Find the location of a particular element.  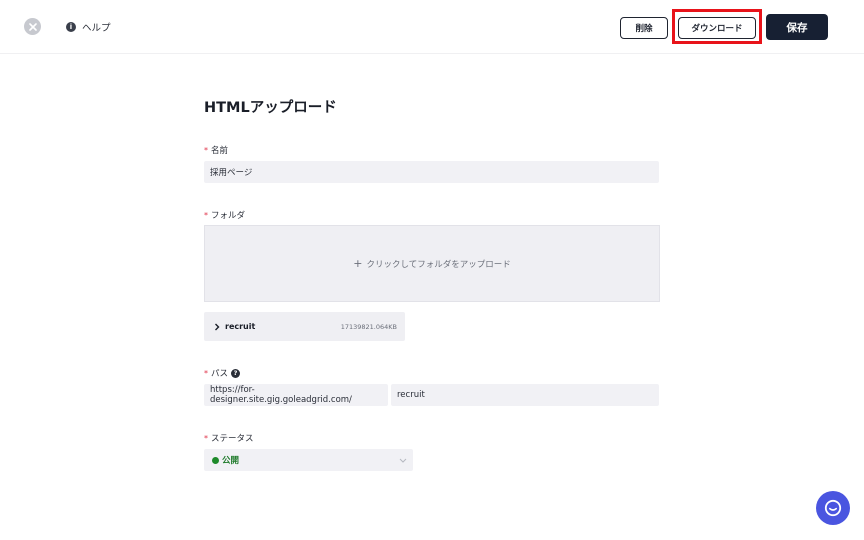

status-select: 公開 is located at coordinates (308, 460).